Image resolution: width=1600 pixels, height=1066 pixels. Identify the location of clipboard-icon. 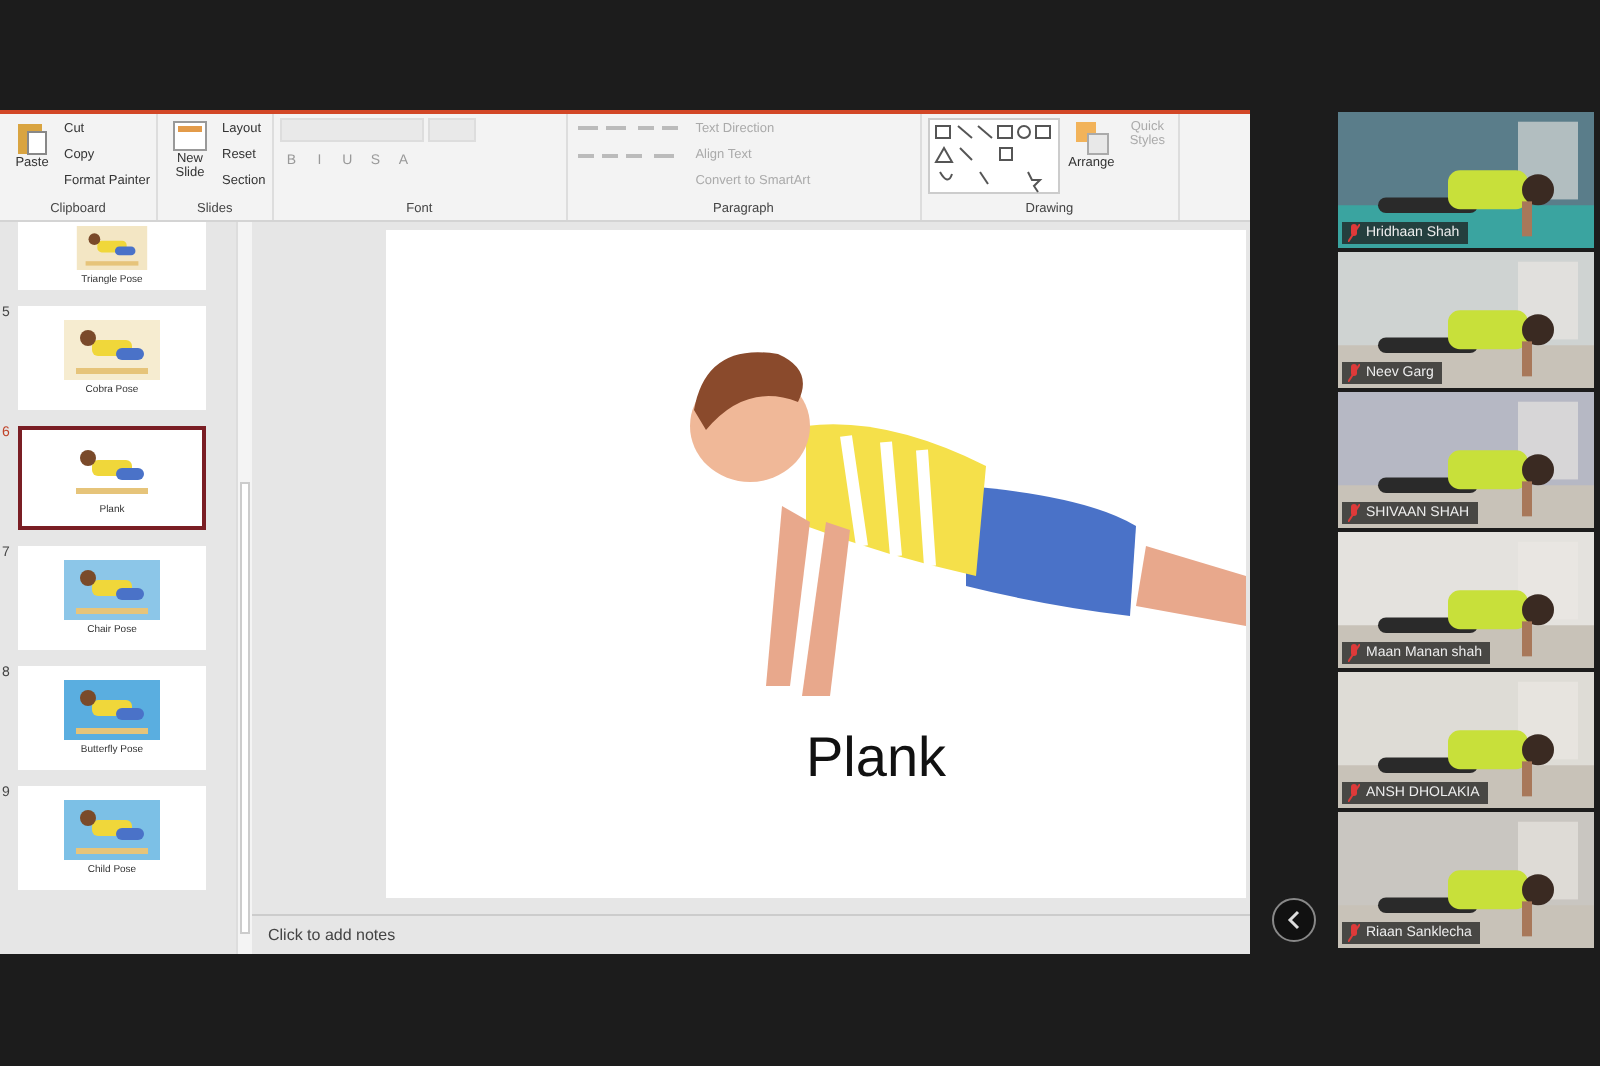
(32, 138).